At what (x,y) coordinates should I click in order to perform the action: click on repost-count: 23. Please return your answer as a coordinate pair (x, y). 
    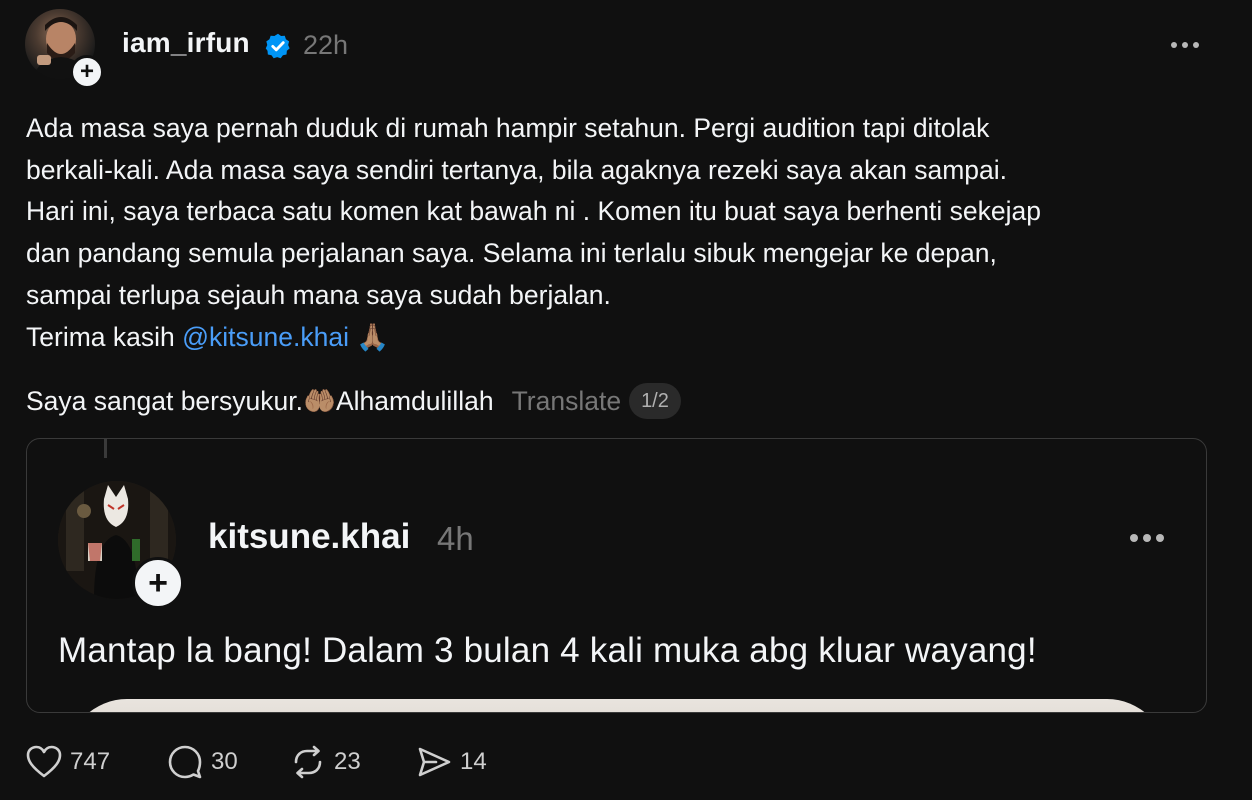
    Looking at the image, I should click on (347, 761).